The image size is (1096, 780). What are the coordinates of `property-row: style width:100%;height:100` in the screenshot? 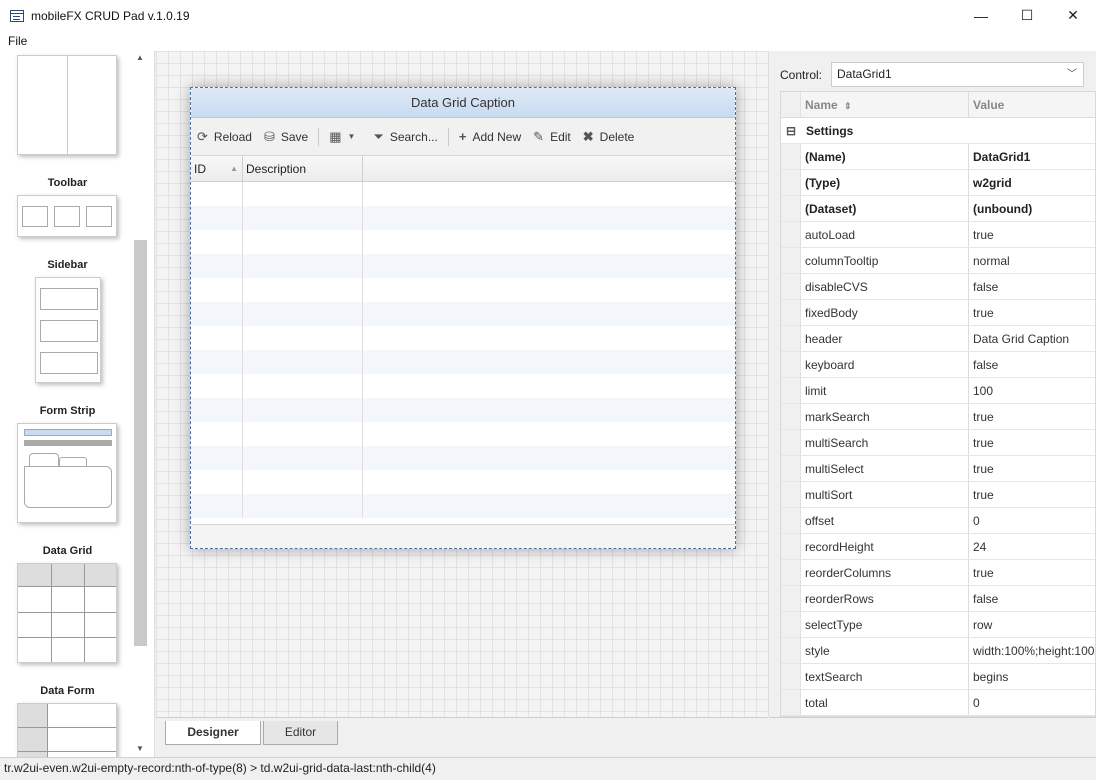 It's located at (938, 651).